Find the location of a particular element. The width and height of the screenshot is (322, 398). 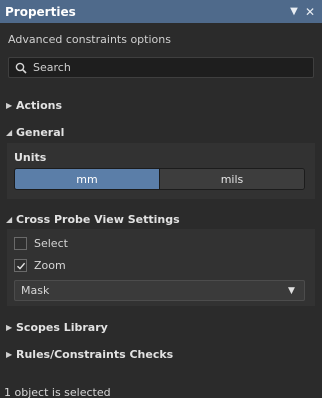

chevron-down-icon: ▼ is located at coordinates (291, 290).